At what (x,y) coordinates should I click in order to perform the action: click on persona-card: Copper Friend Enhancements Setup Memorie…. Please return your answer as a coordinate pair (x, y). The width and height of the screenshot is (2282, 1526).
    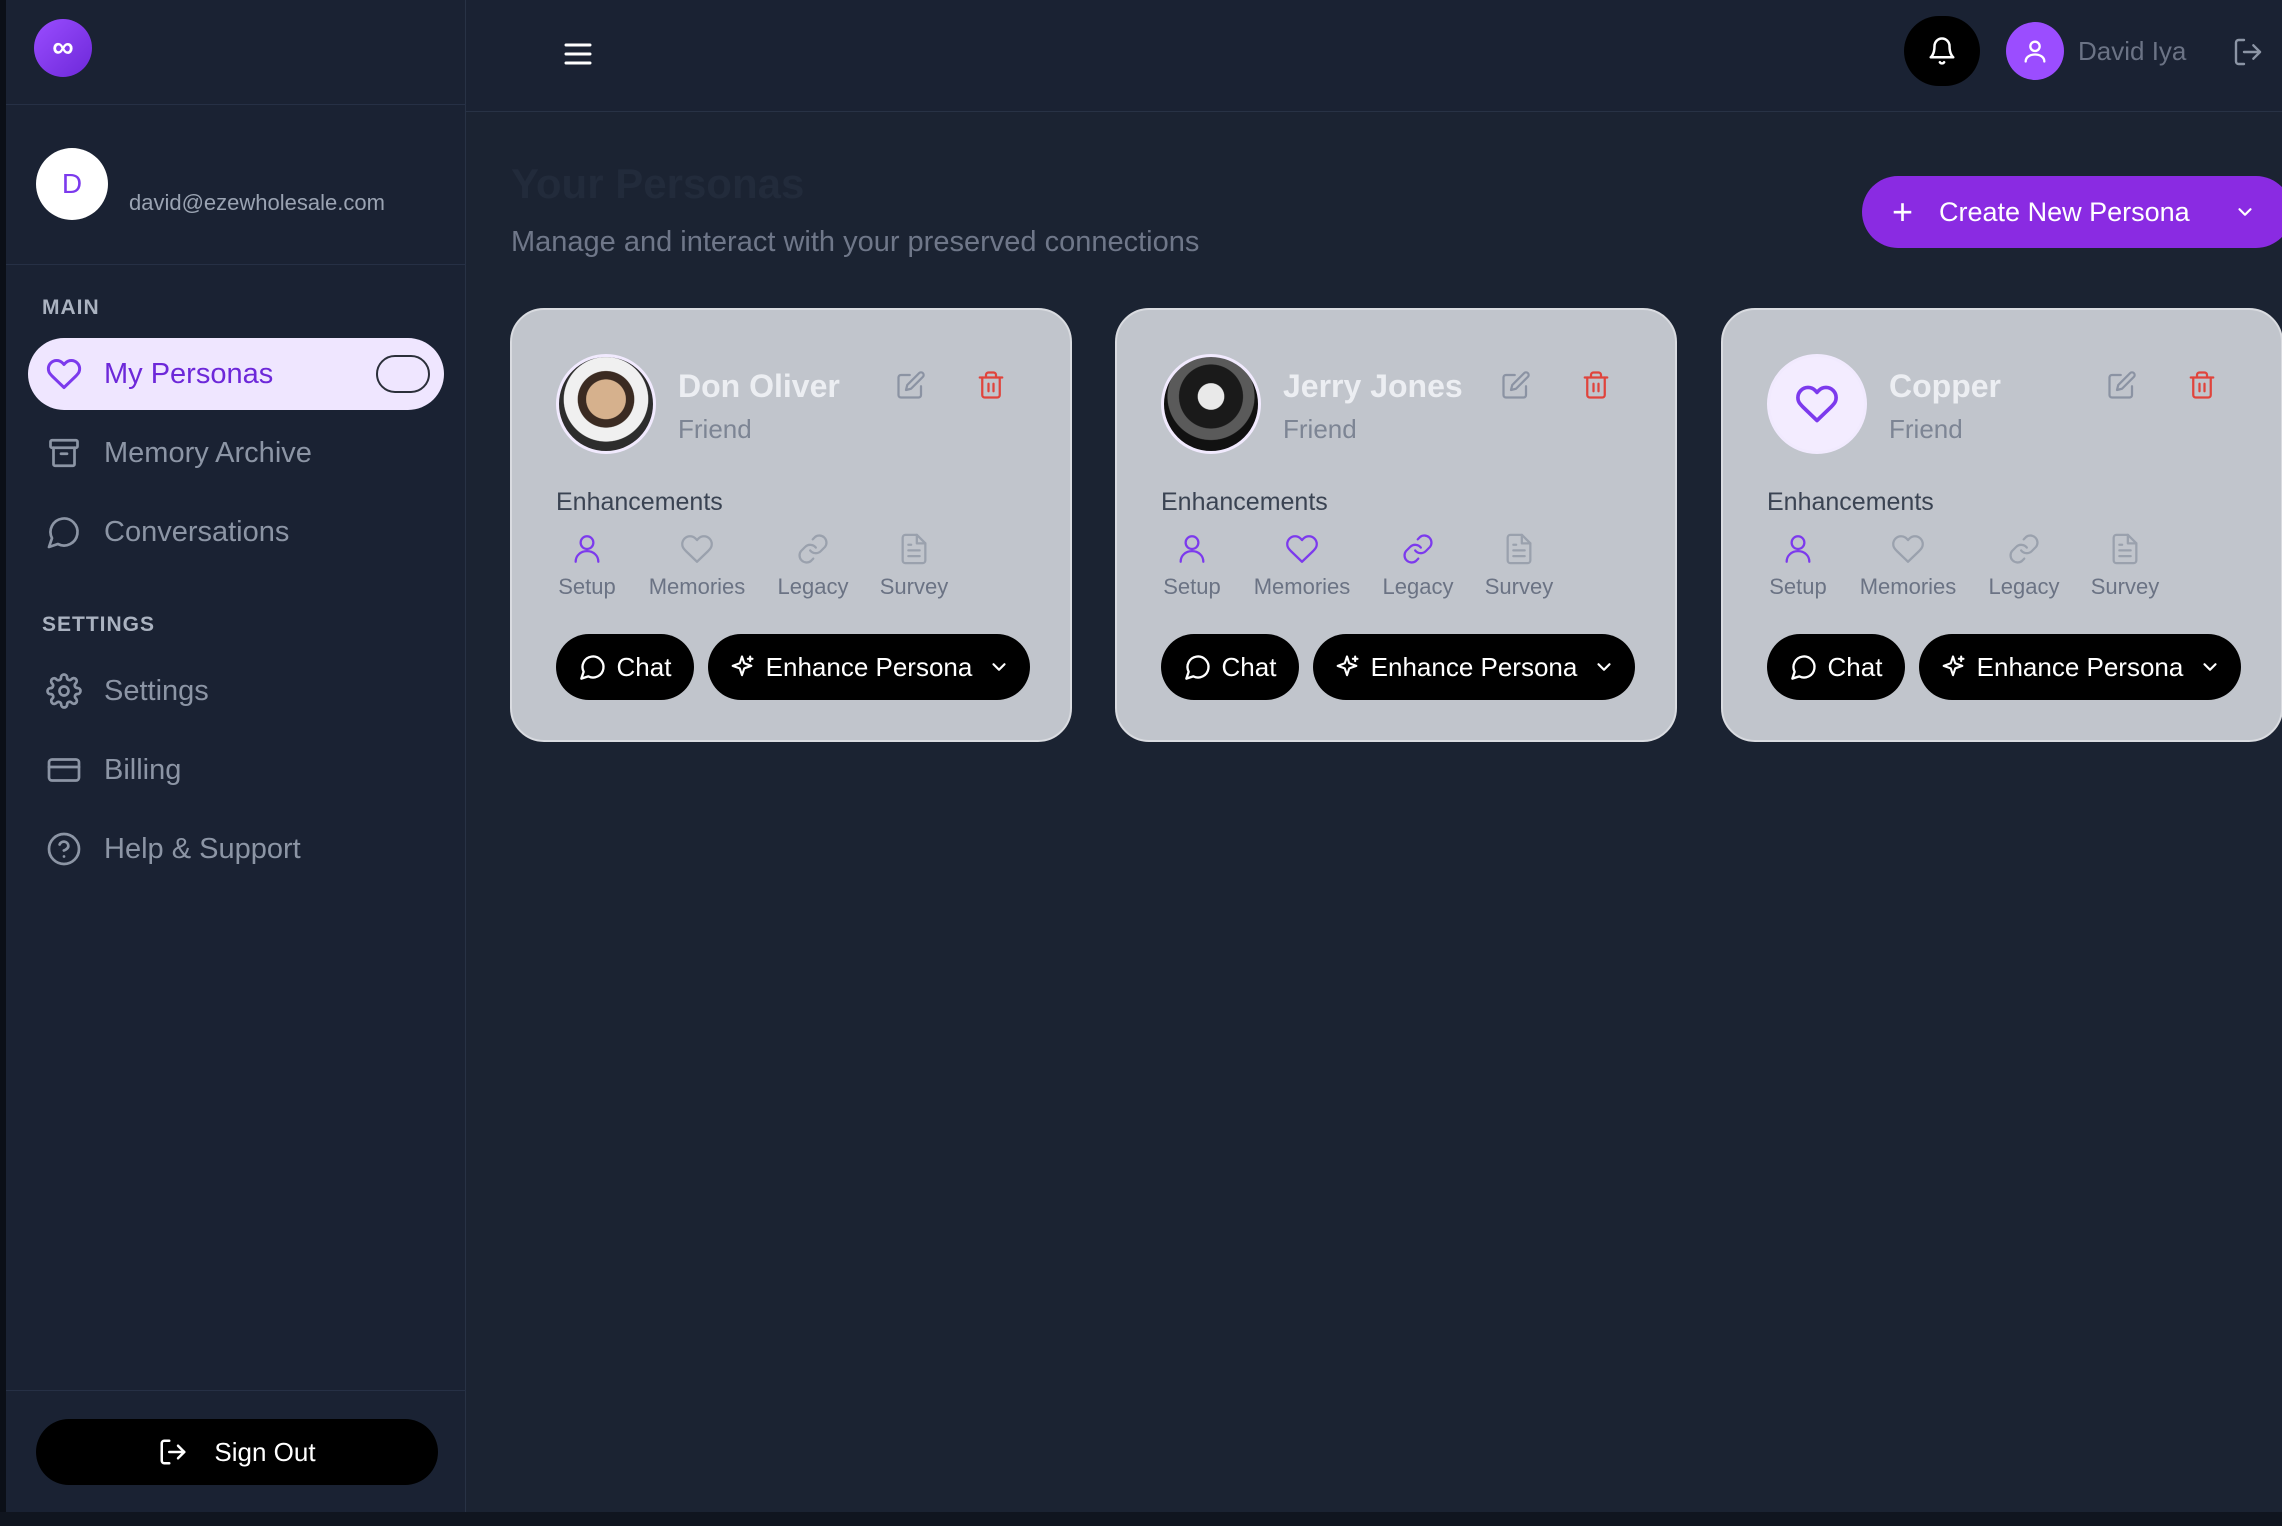
    Looking at the image, I should click on (2001, 525).